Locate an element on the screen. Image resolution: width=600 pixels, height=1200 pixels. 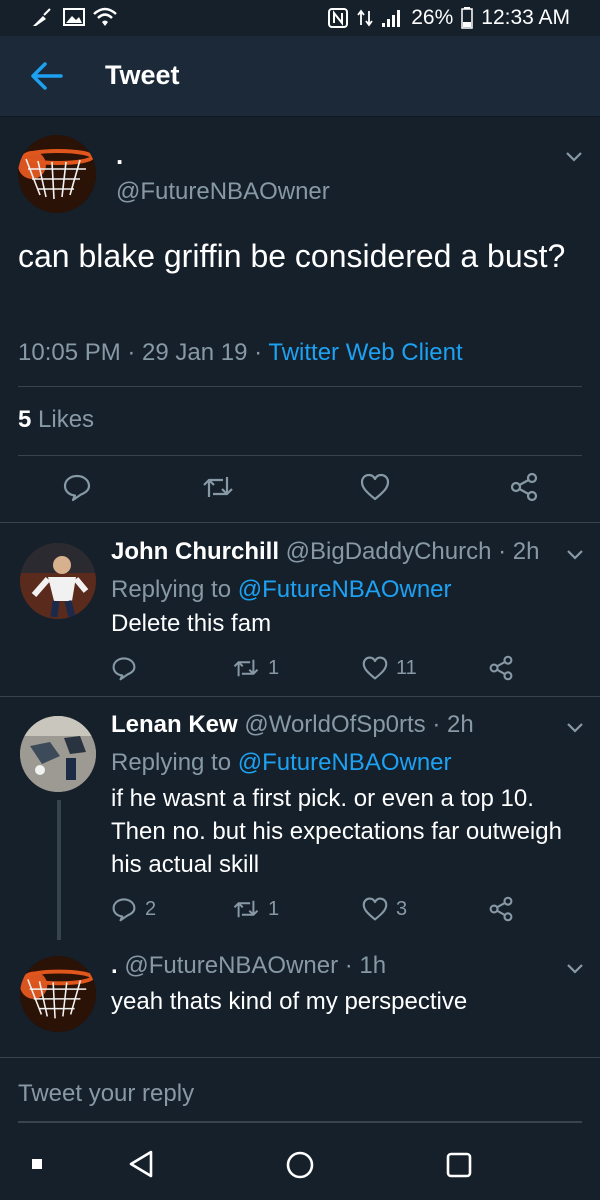
gallery-icon is located at coordinates (74, 17).